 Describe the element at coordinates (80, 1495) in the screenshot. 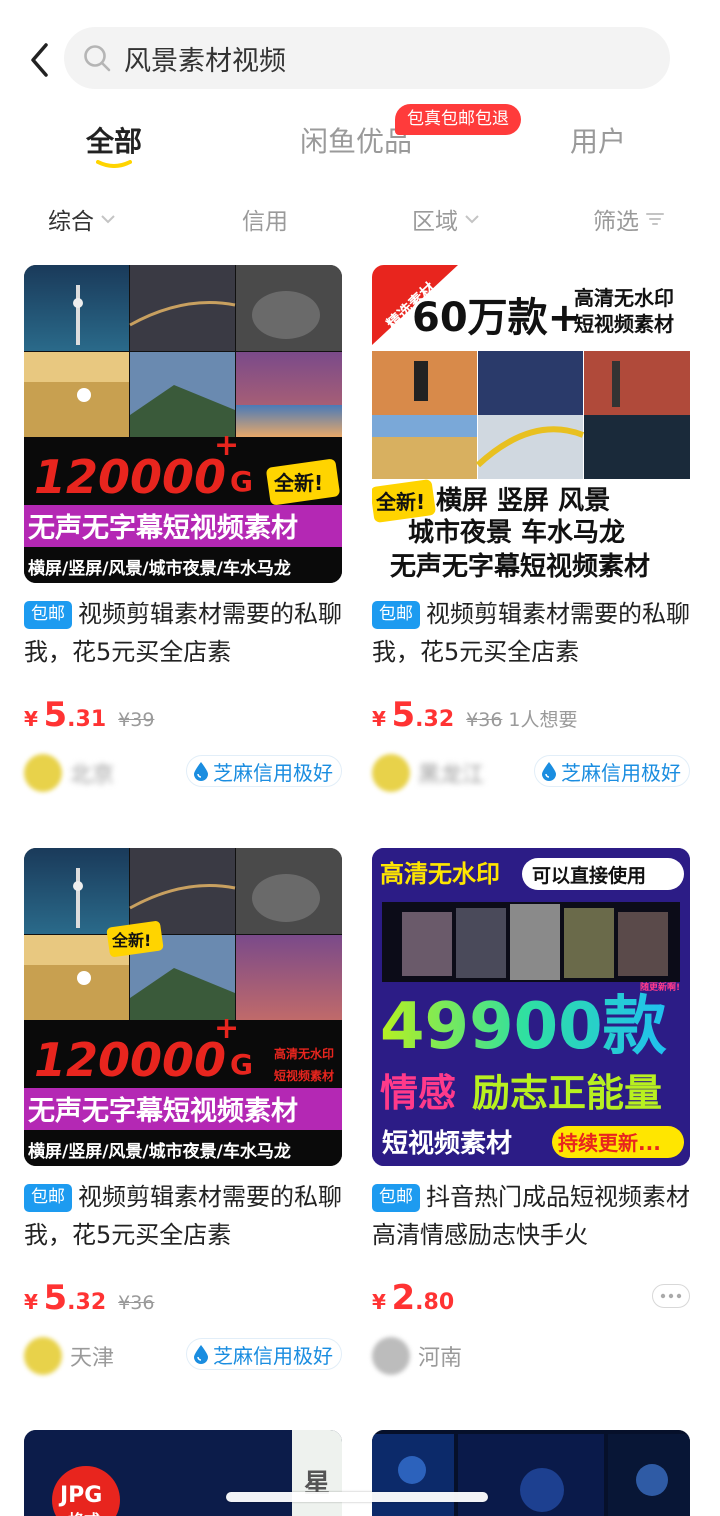

I see `image-corner: JPG` at that location.